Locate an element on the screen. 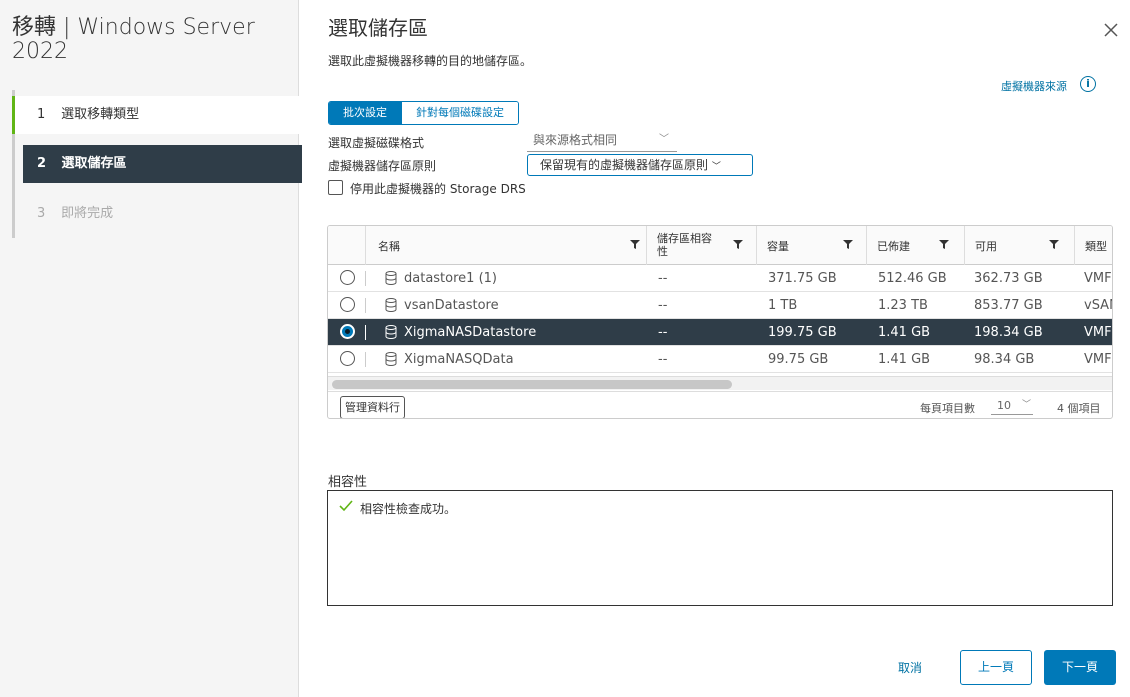 Image resolution: width=1130 pixels, height=697 pixels. column-header-provisioned: 已佈建 is located at coordinates (915, 245).